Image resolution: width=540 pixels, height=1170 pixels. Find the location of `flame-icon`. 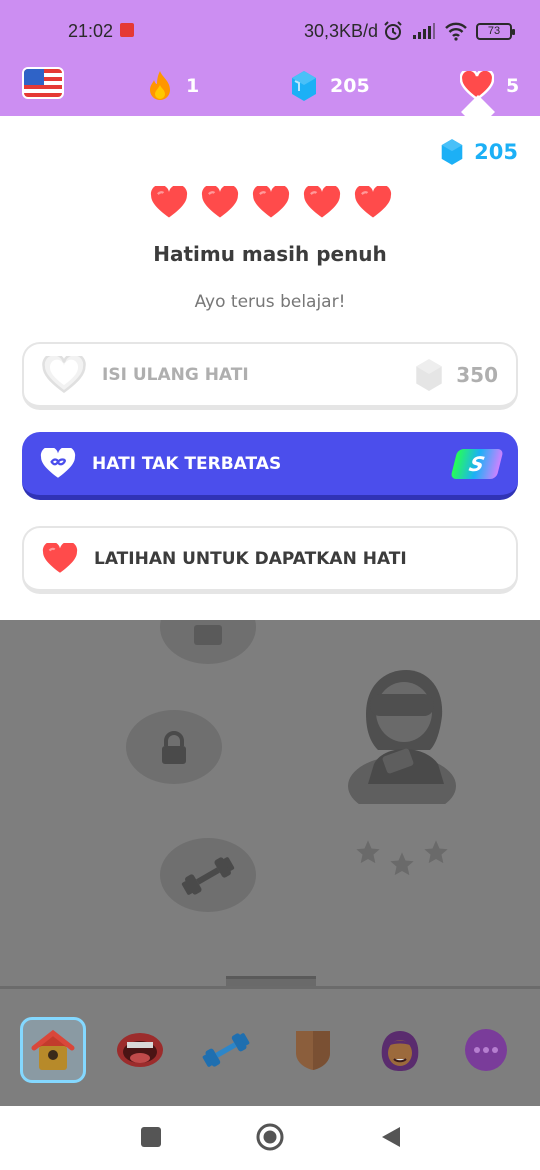

flame-icon is located at coordinates (160, 85).